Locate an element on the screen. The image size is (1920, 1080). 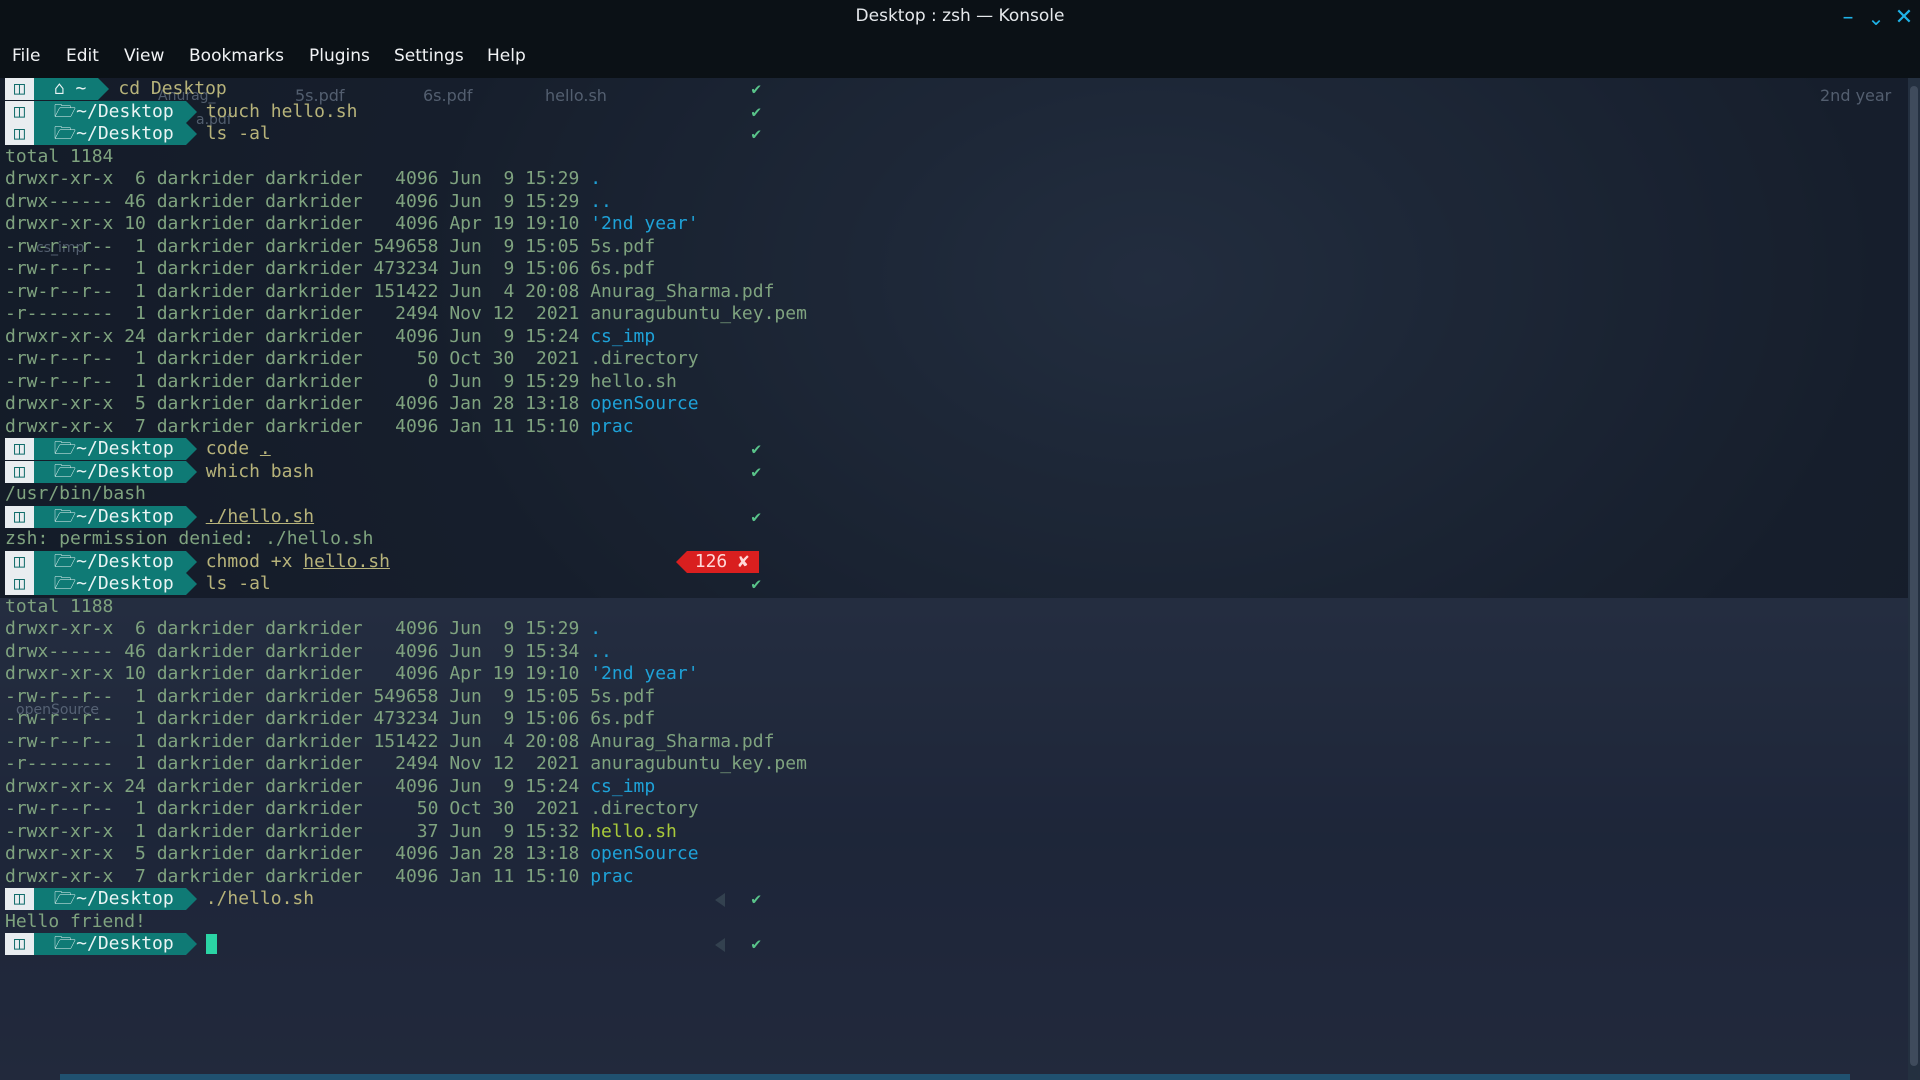
file-name: .. is located at coordinates (601, 651).